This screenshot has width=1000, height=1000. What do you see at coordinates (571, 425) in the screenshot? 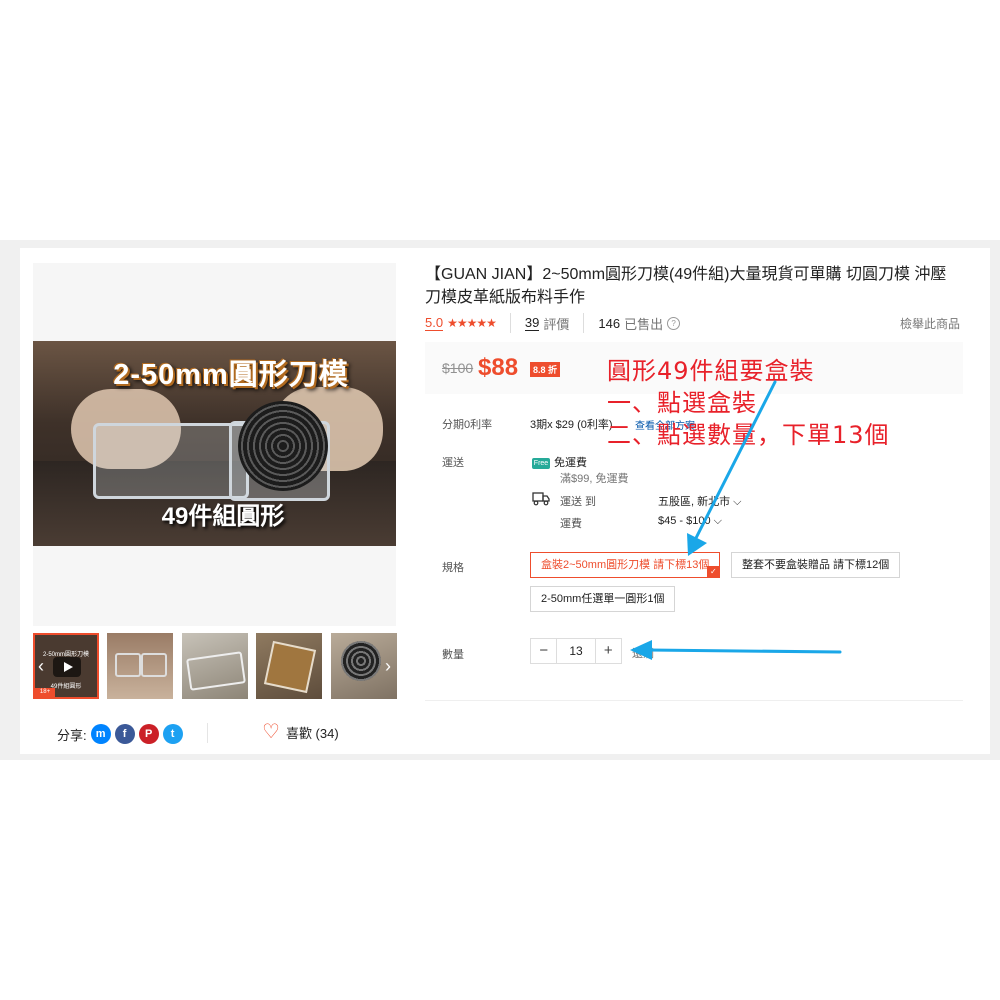
I see `installment-value: 3期x $29 (0利率)` at bounding box center [571, 425].